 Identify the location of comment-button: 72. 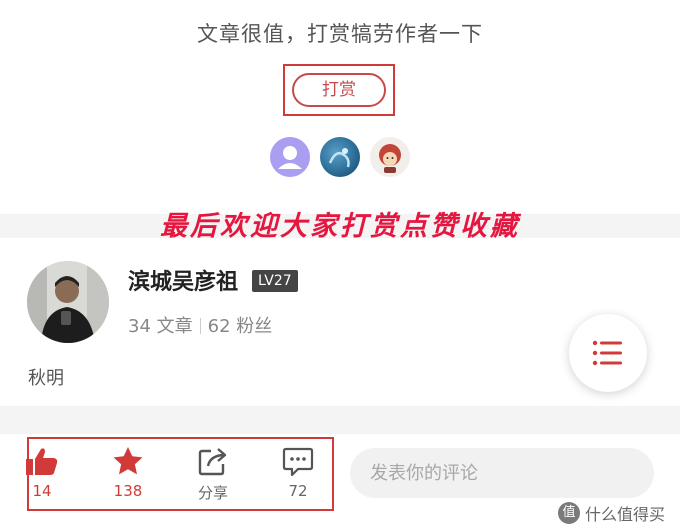
(298, 472).